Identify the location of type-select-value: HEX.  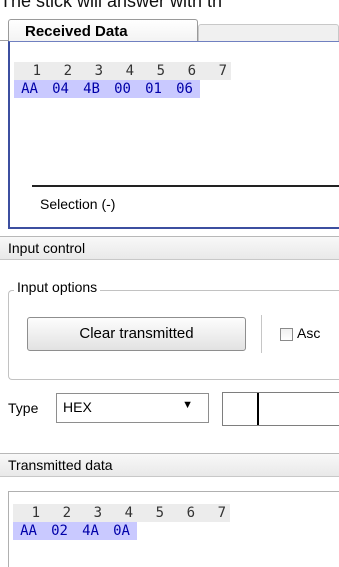
(77, 407).